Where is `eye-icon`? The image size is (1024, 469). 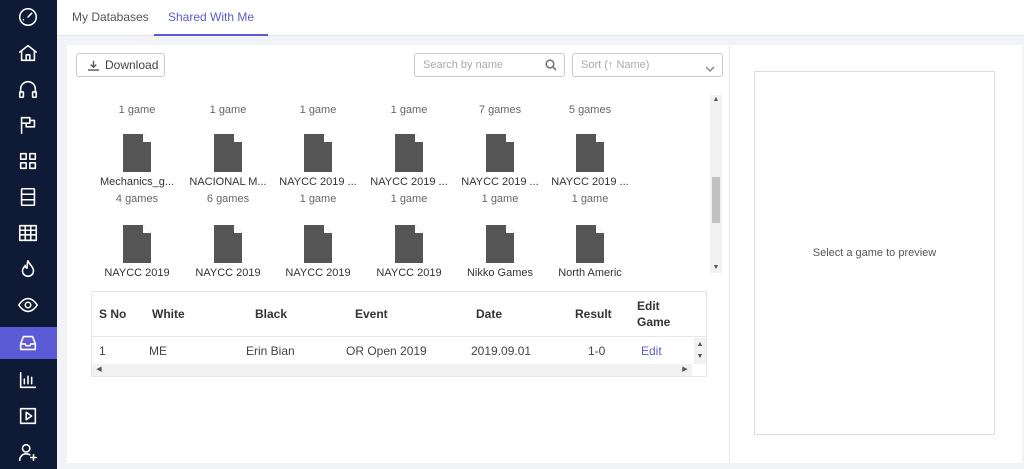 eye-icon is located at coordinates (28, 305).